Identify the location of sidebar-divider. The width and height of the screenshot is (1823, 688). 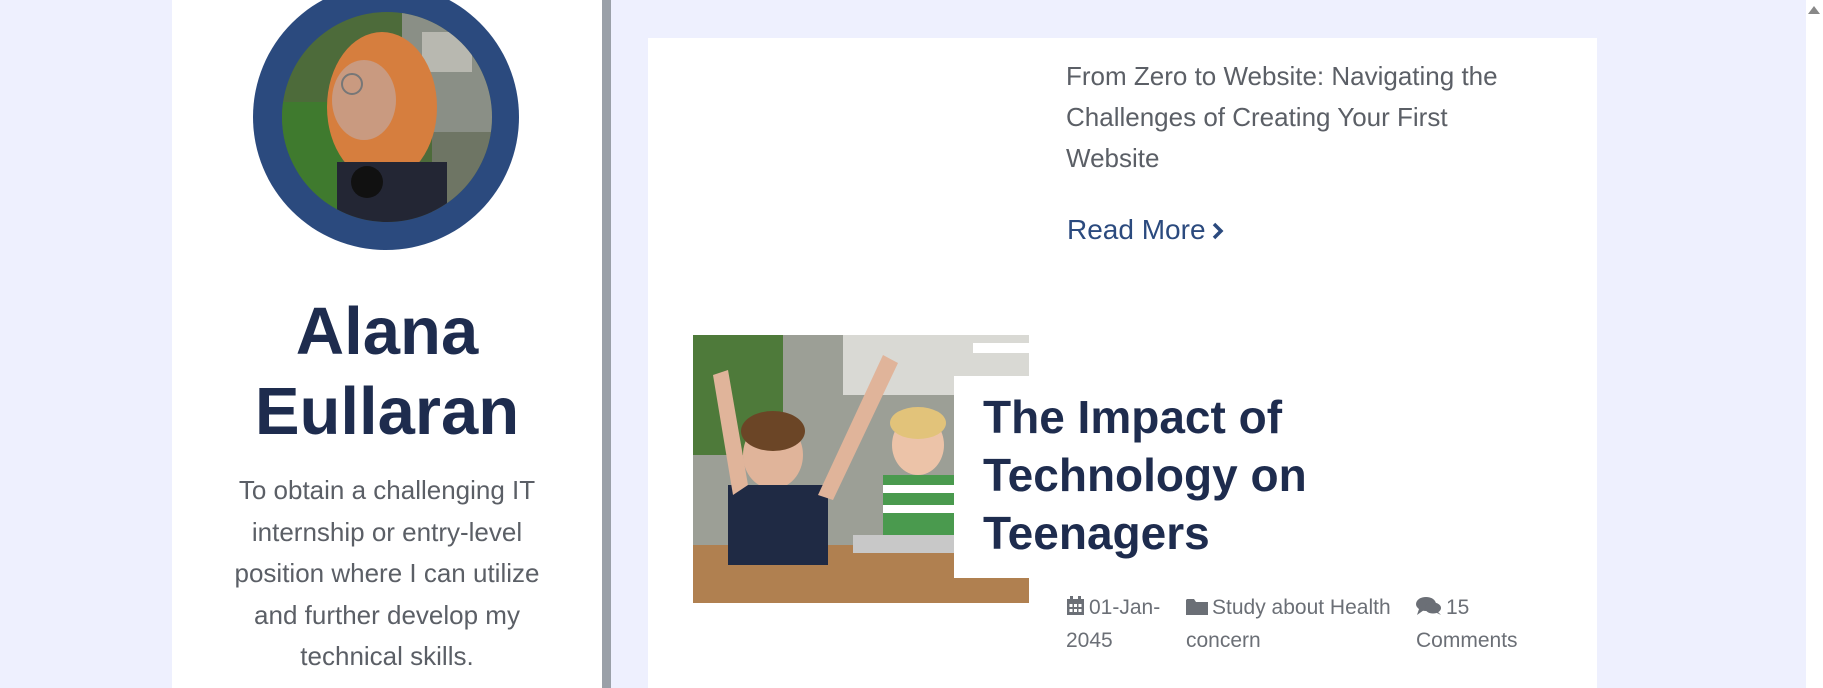
(606, 344).